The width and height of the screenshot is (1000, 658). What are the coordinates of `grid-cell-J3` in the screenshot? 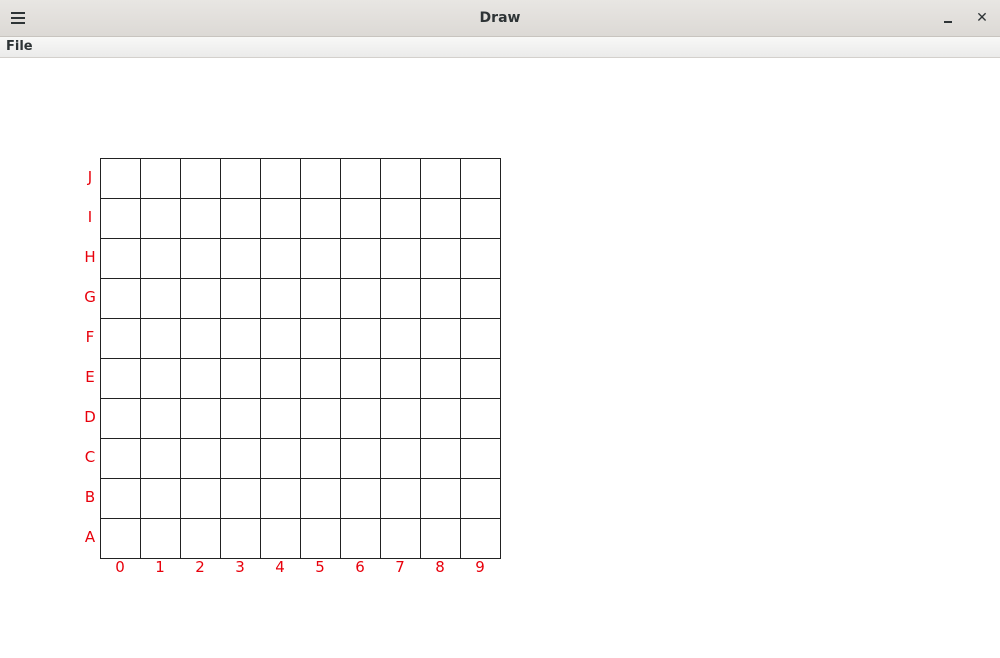 It's located at (240, 178).